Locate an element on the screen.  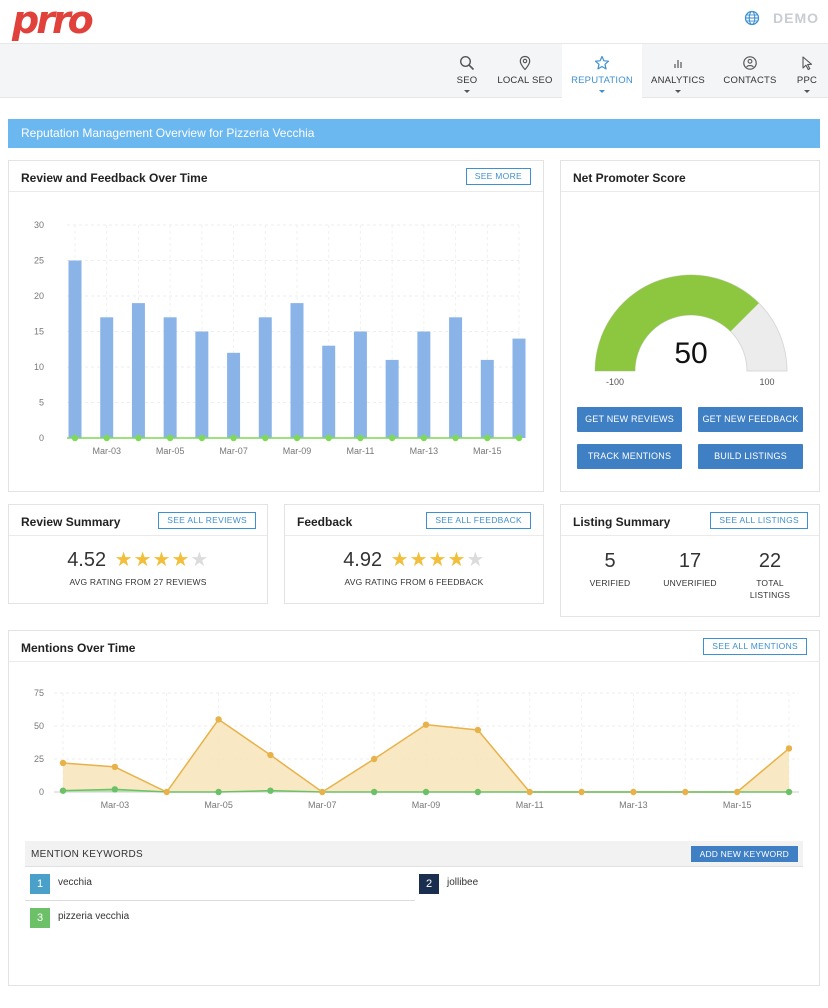
see-all-mentions-button: SEE ALL MENTIONS is located at coordinates (755, 646).